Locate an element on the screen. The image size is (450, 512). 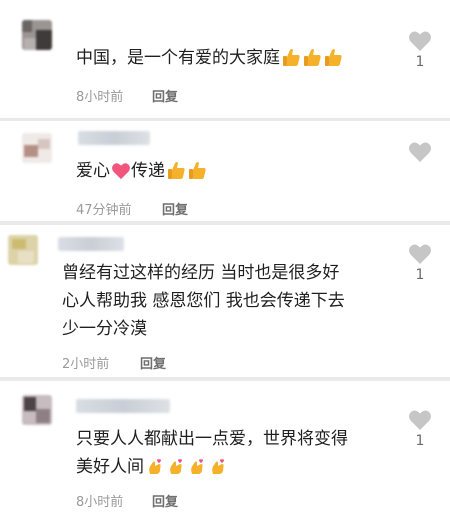
comment-text-line: 少一分冷漠 is located at coordinates (104, 329).